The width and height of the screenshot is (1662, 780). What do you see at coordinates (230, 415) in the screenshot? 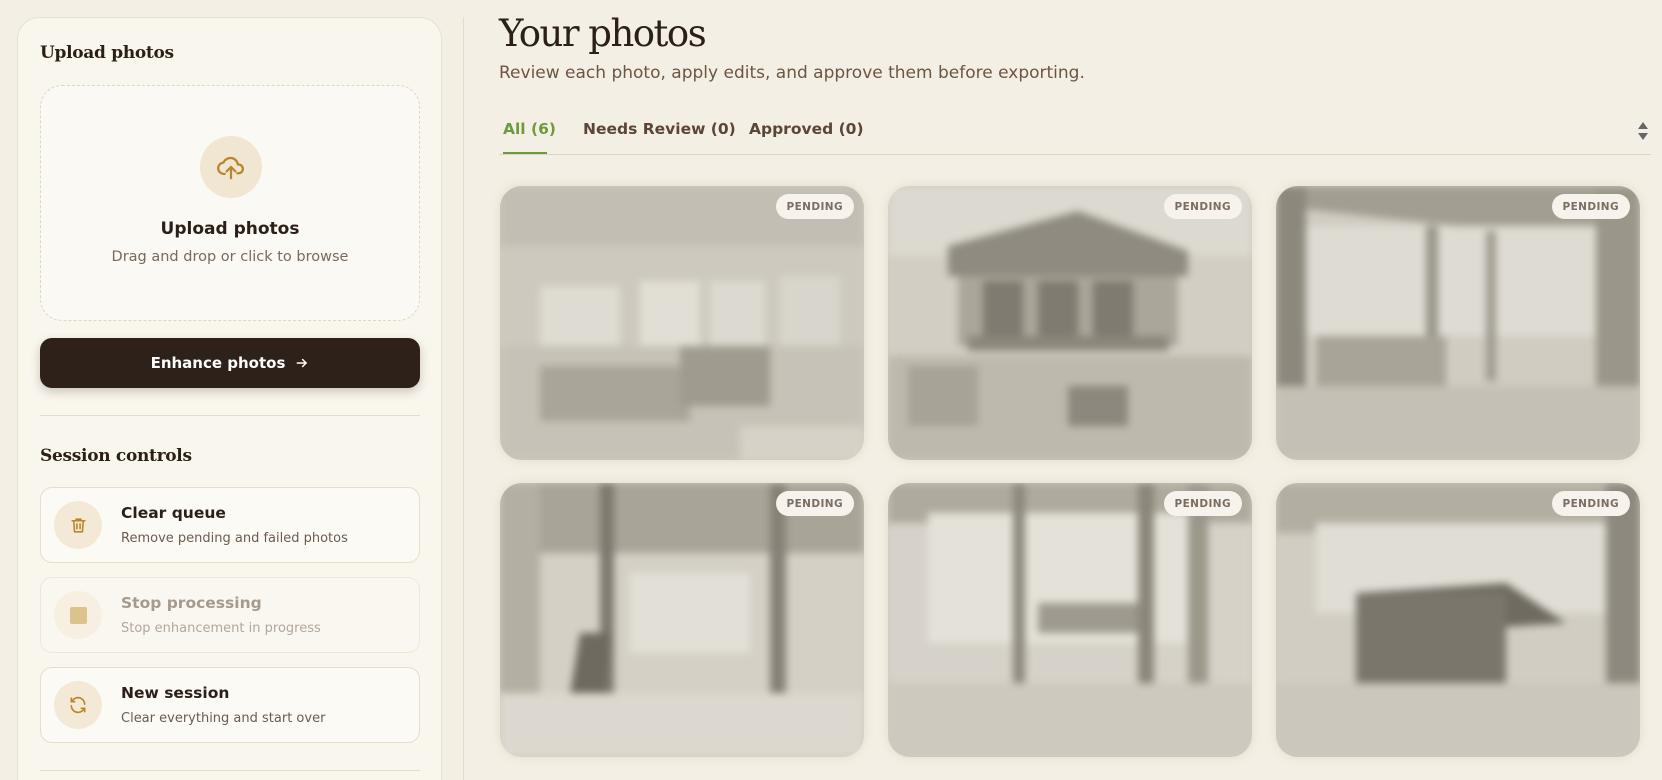
I see `section-divider` at bounding box center [230, 415].